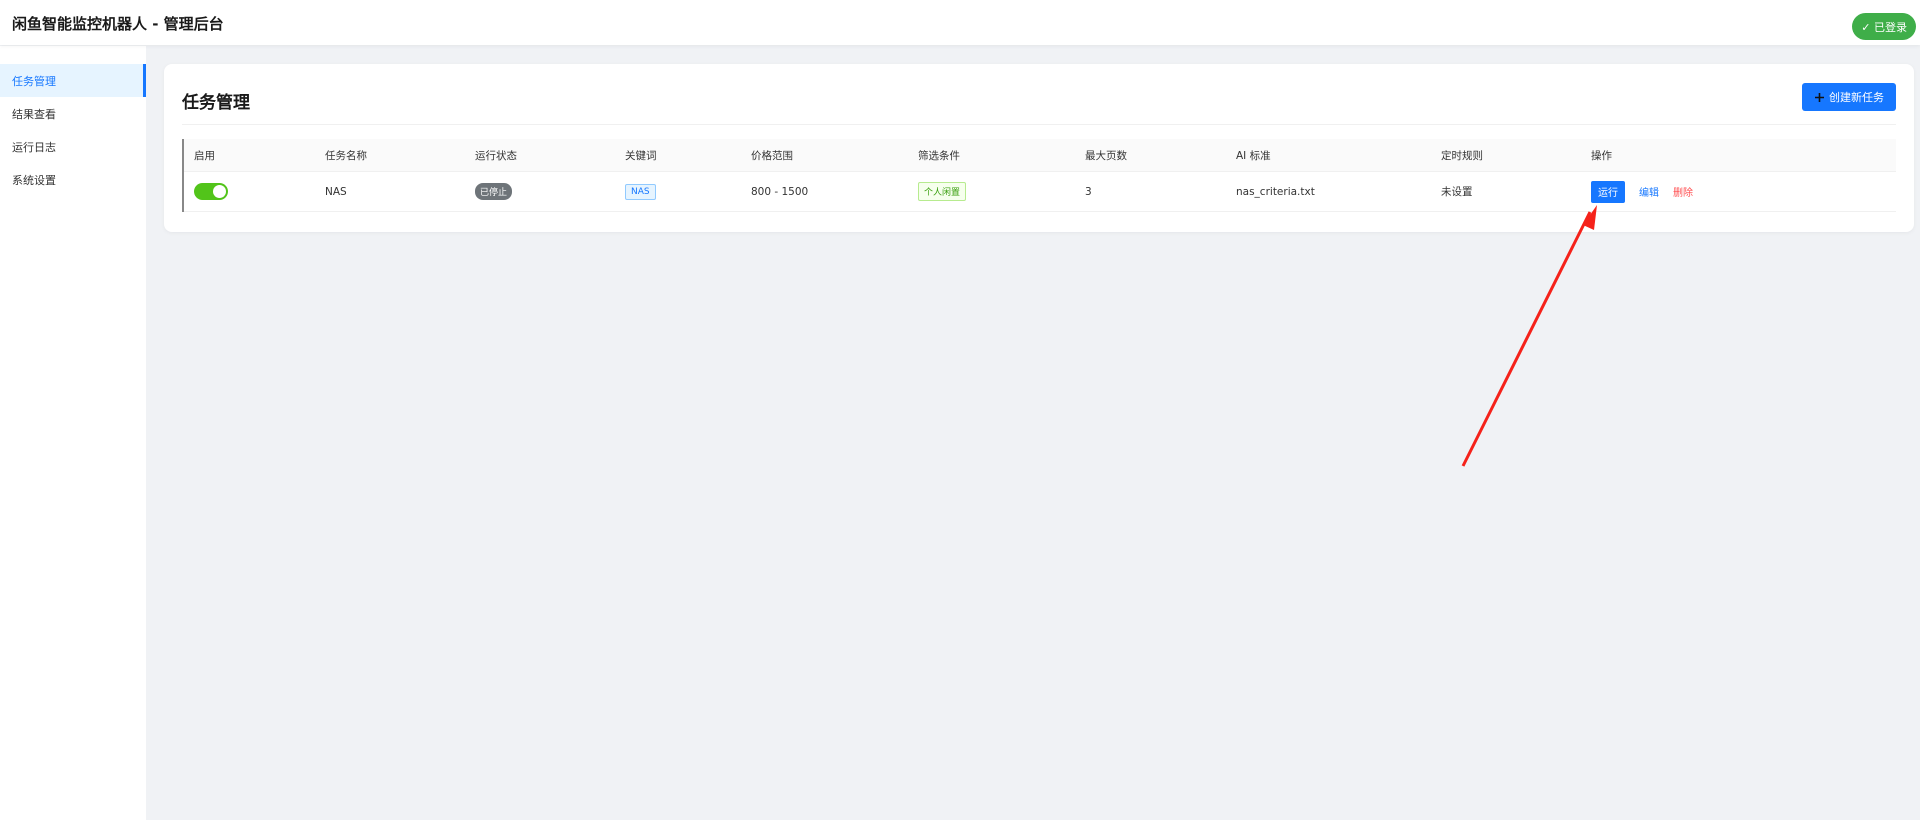 This screenshot has width=1920, height=820. Describe the element at coordinates (960, 22) in the screenshot. I see `top-header: 闲鱼智能监控机器人 - 管理后台 ✓ 已登录` at that location.